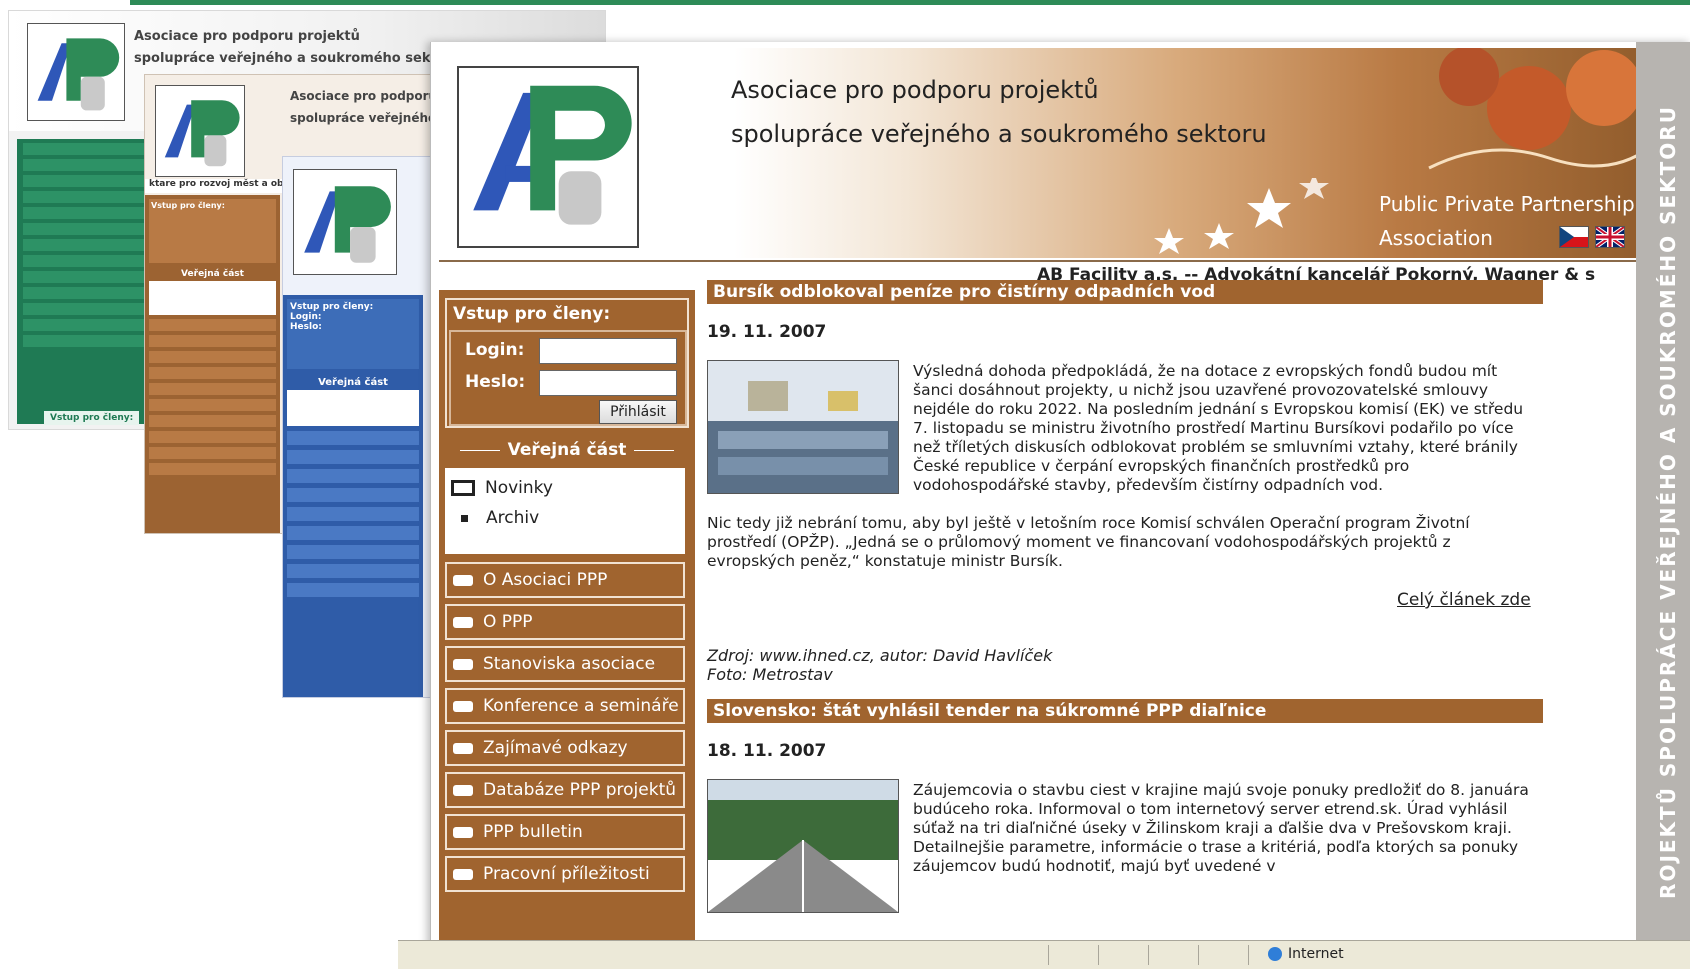 The image size is (1690, 969). I want to click on bg-title-1: Asociace pro podporu projektů, so click(247, 36).